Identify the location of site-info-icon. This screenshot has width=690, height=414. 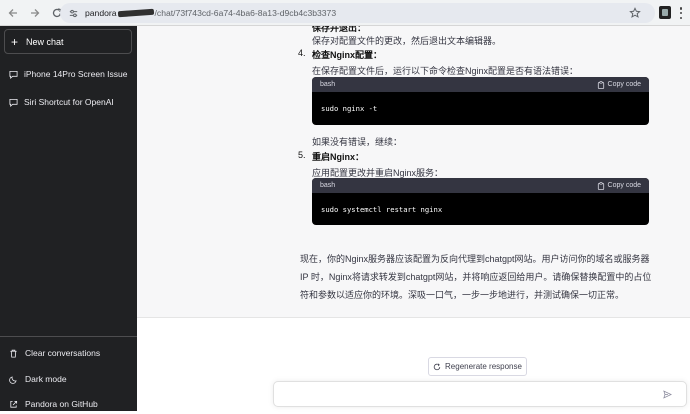
(73, 13).